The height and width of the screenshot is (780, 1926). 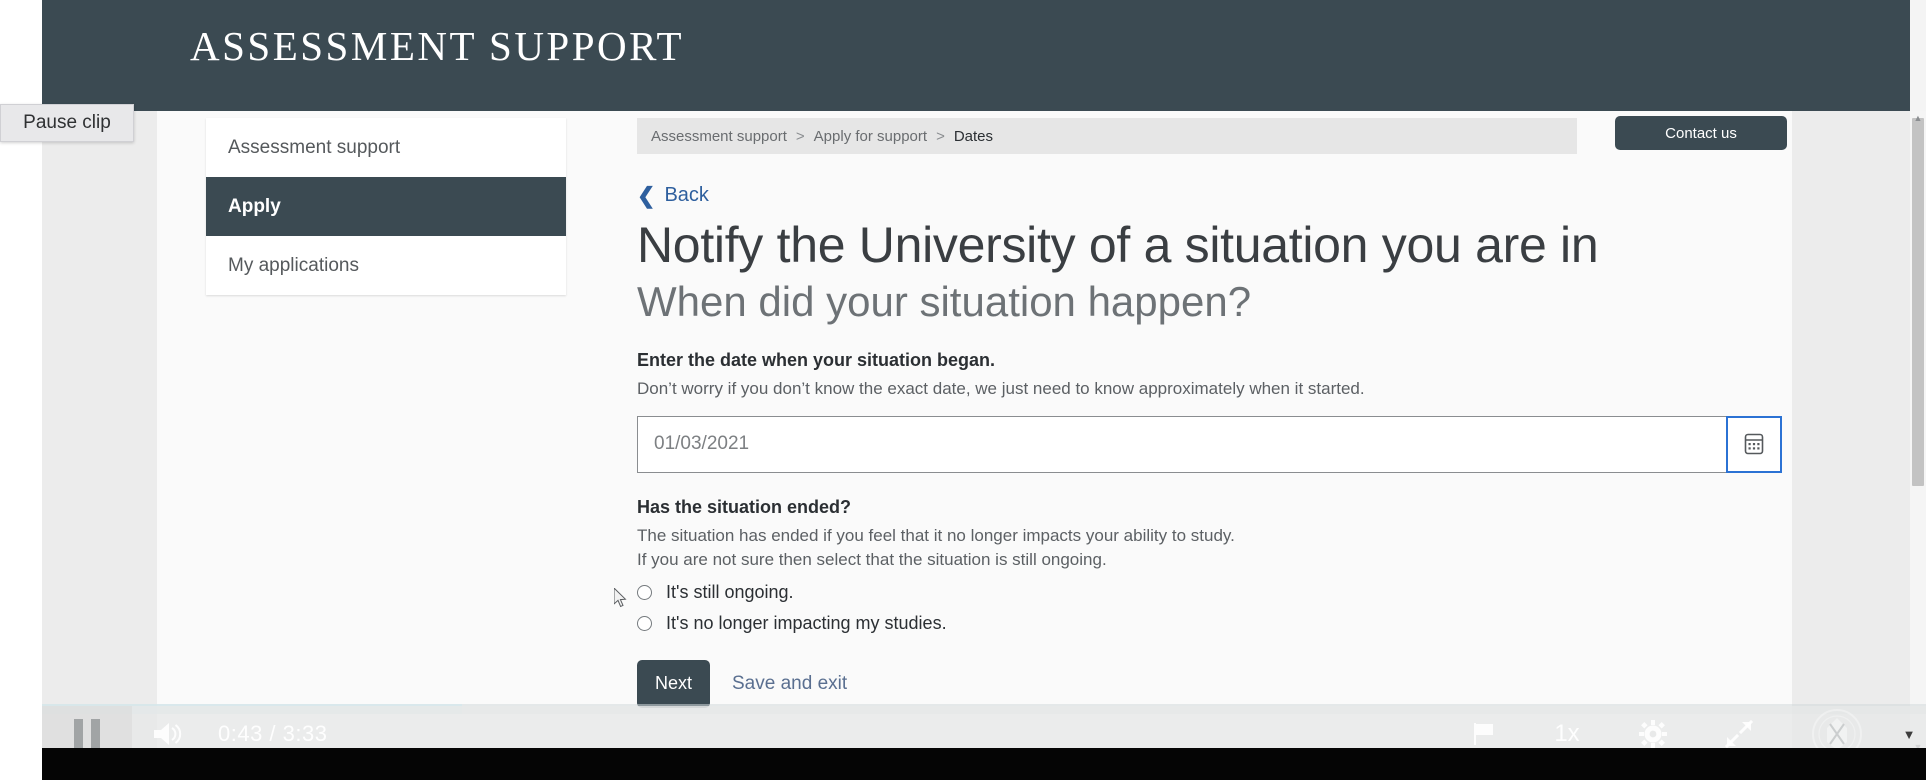 What do you see at coordinates (273, 733) in the screenshot?
I see `time-display: 0:43 / 3:33` at bounding box center [273, 733].